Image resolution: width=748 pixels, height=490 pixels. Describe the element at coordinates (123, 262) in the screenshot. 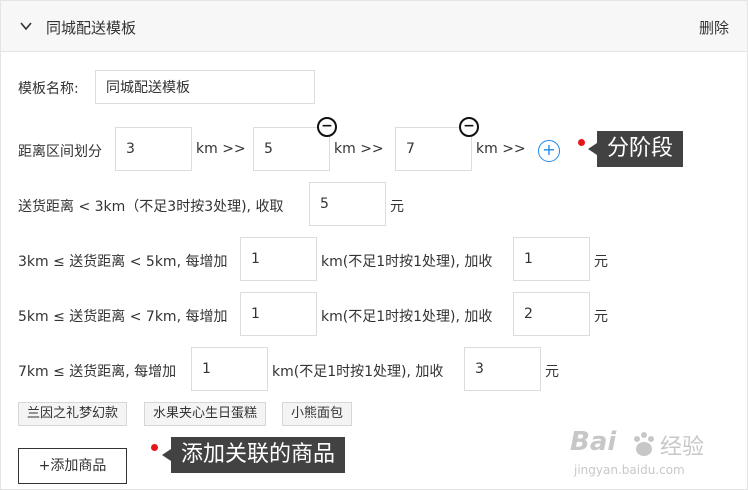

I see `rule2-prefix: 3km ≤ 送货距离 < 5km, 每增加` at that location.